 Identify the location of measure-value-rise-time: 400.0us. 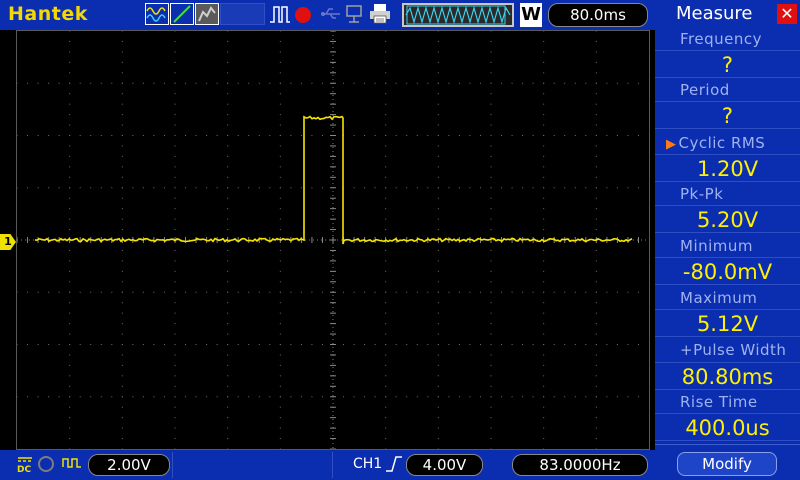
(727, 427).